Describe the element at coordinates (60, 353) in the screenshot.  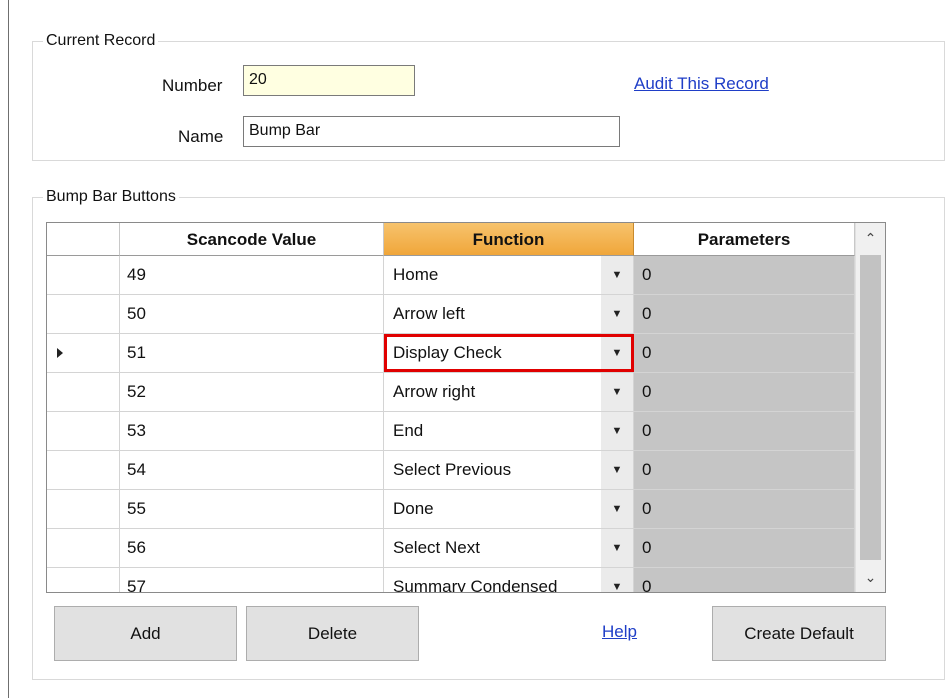
I see `current-row-arrow-icon` at that location.